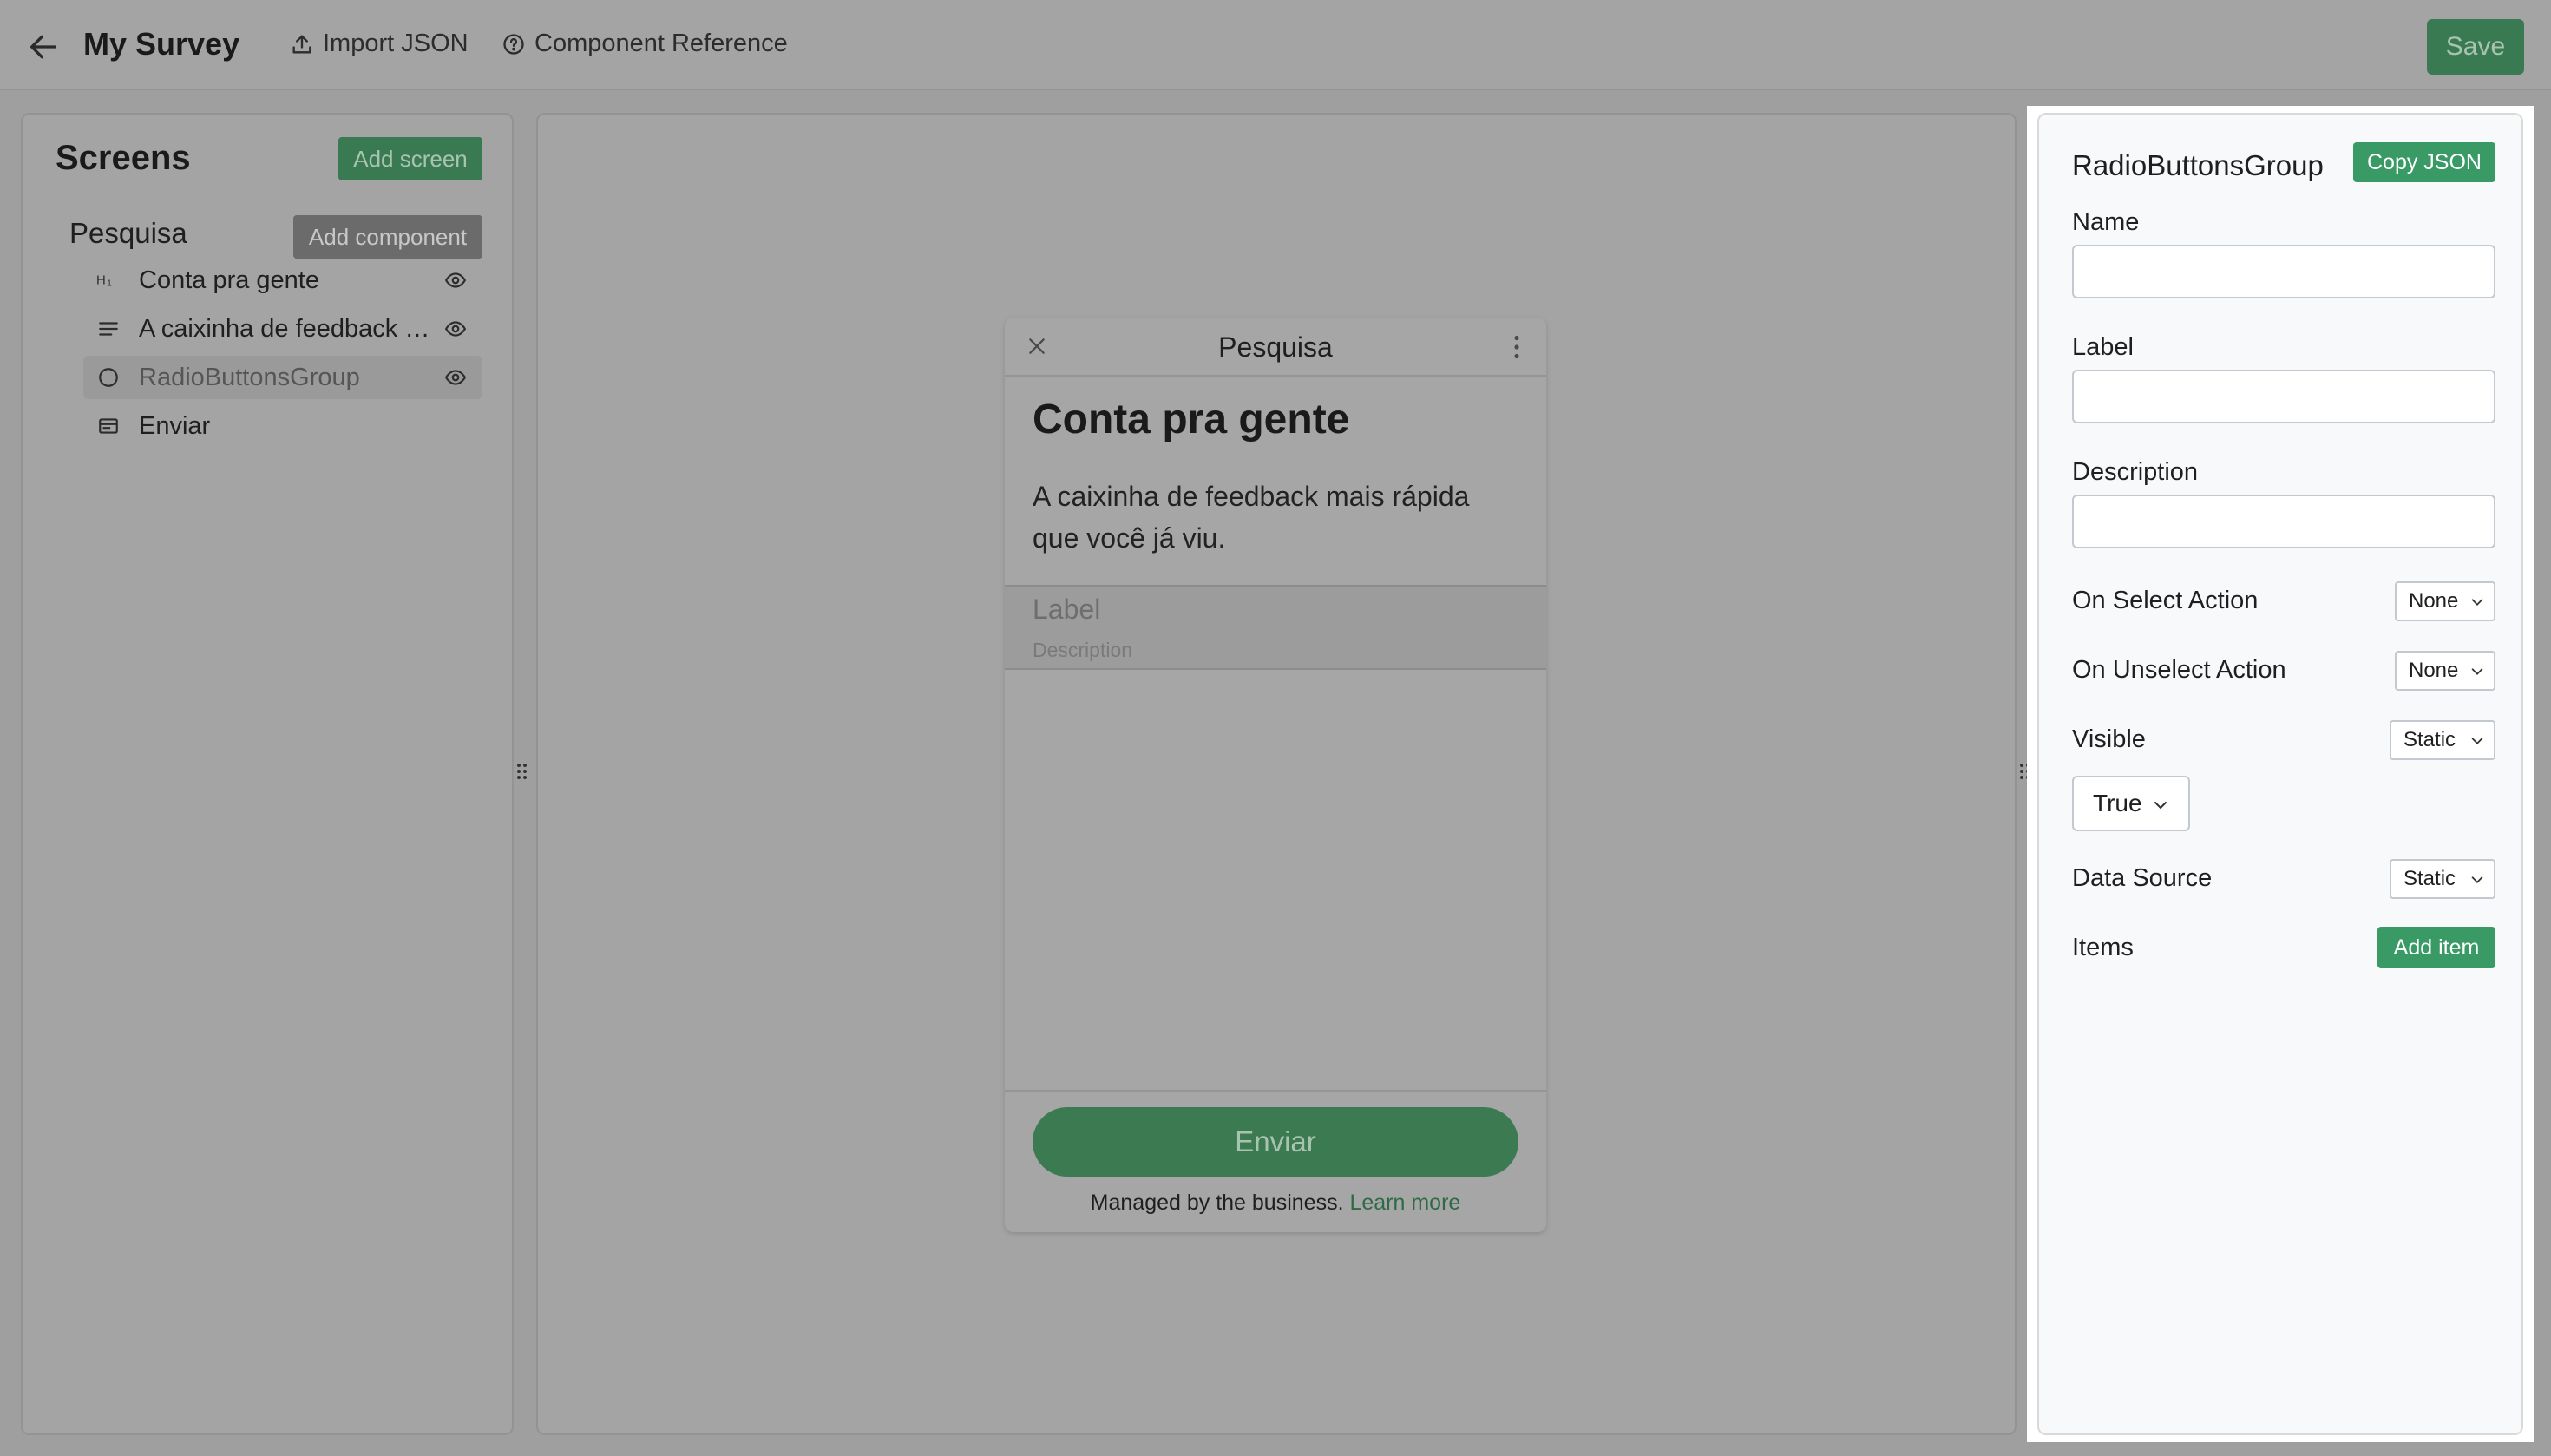 Image resolution: width=2551 pixels, height=1456 pixels. What do you see at coordinates (2106, 222) in the screenshot?
I see `name-label: Name` at bounding box center [2106, 222].